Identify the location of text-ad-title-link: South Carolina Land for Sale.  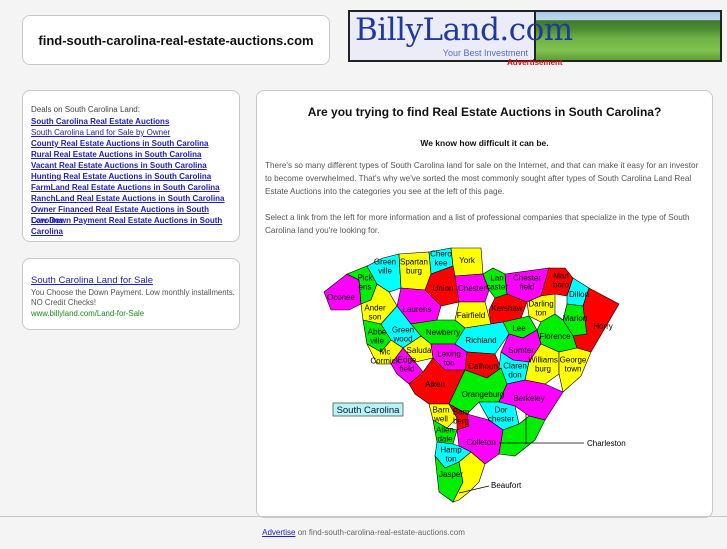
(92, 280).